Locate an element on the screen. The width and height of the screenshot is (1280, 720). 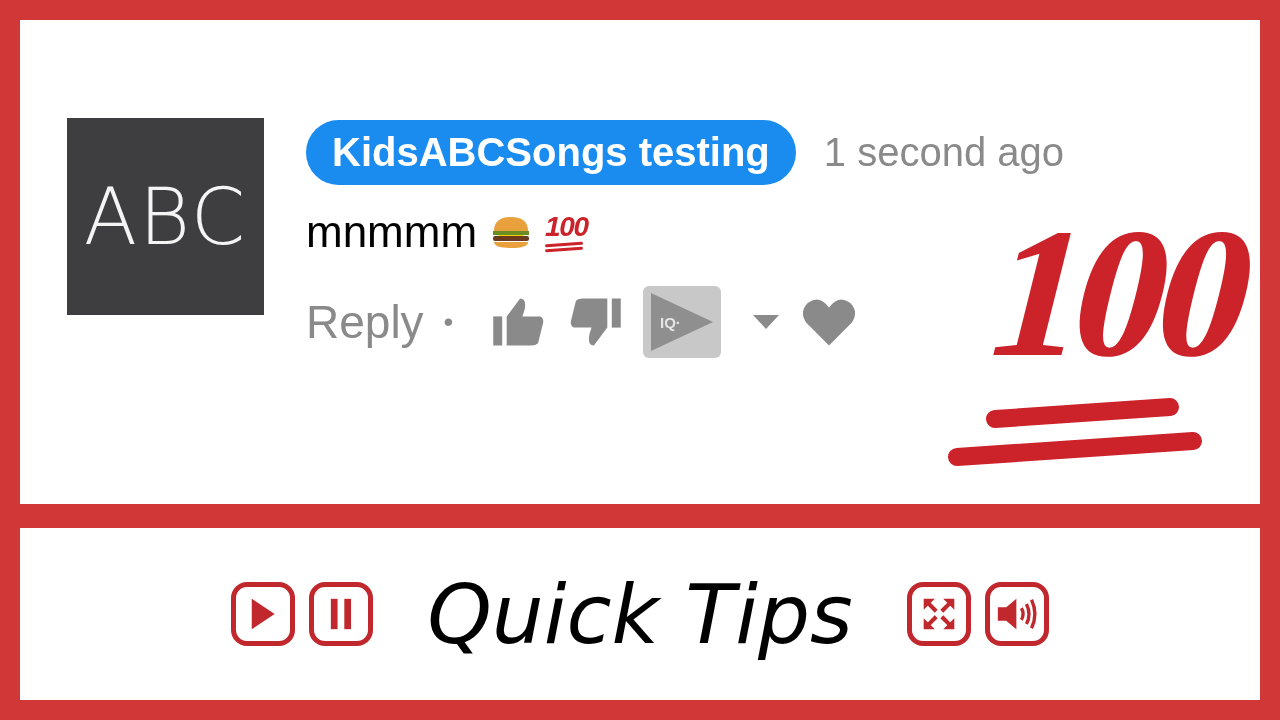
comment-text: mnmmm is located at coordinates (392, 232).